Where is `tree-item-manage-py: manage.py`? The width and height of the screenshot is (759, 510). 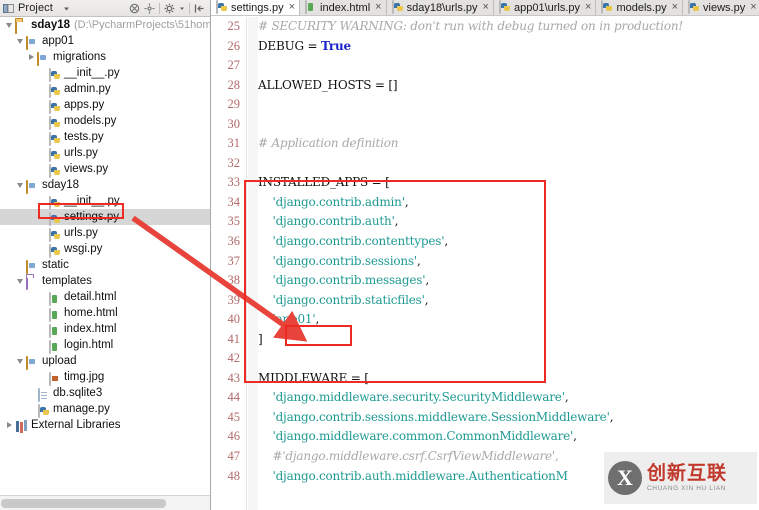
tree-item-manage-py: manage.py is located at coordinates (105, 409).